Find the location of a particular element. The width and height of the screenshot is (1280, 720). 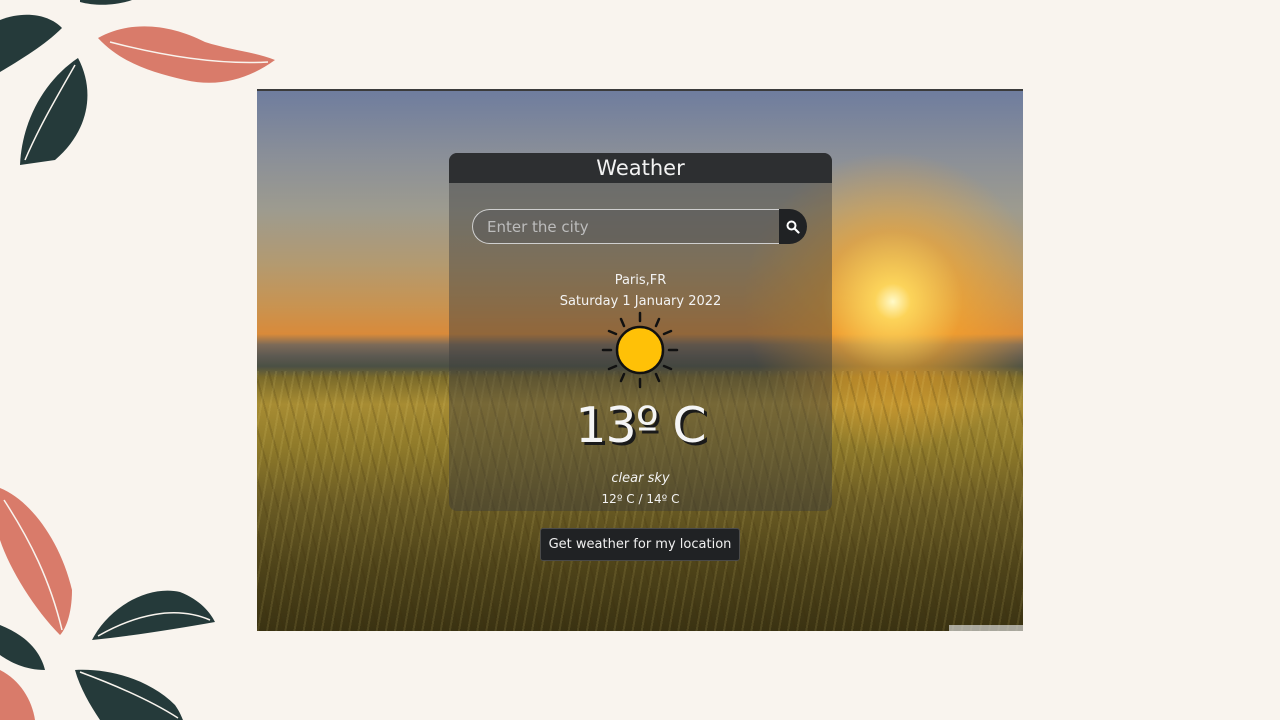

weather-icon is located at coordinates (640, 350).